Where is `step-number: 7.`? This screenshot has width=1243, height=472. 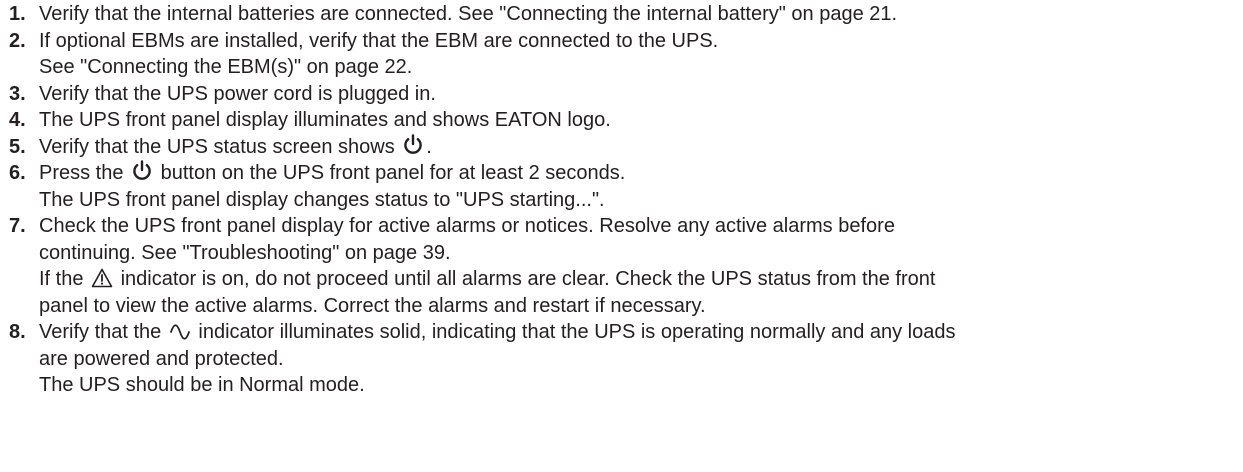
step-number: 7. is located at coordinates (17, 226).